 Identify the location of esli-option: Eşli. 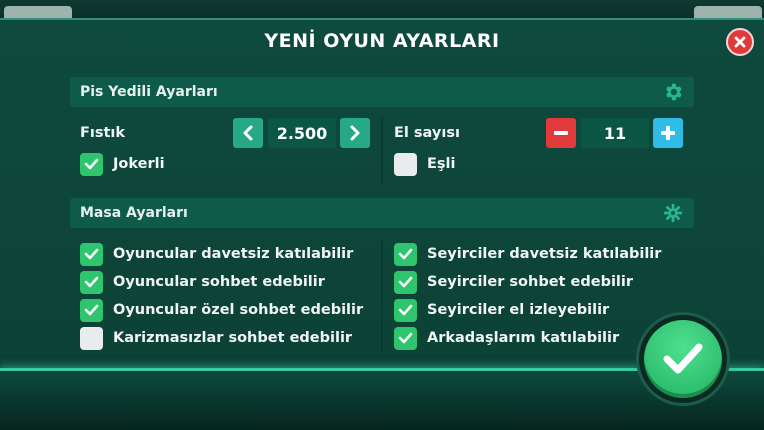
(424, 164).